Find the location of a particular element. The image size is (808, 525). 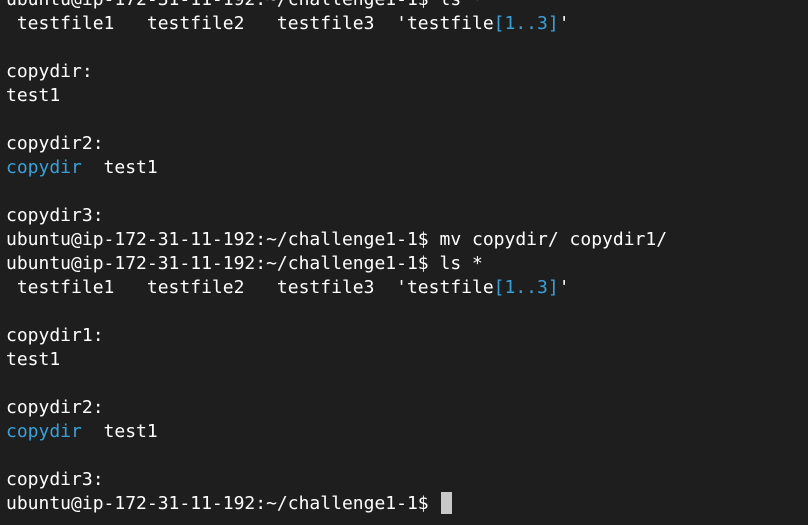

terminal-line: ubuntu@ip-172-31-11-192:~/challenge1-1$ is located at coordinates (336, 504).